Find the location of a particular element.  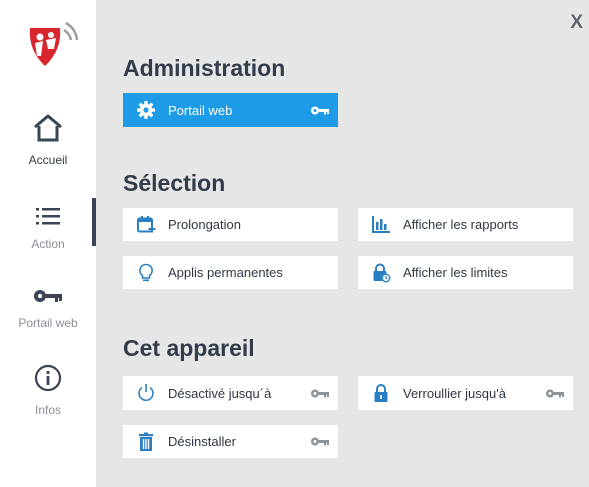

nav-label-info: Infos is located at coordinates (47, 410).